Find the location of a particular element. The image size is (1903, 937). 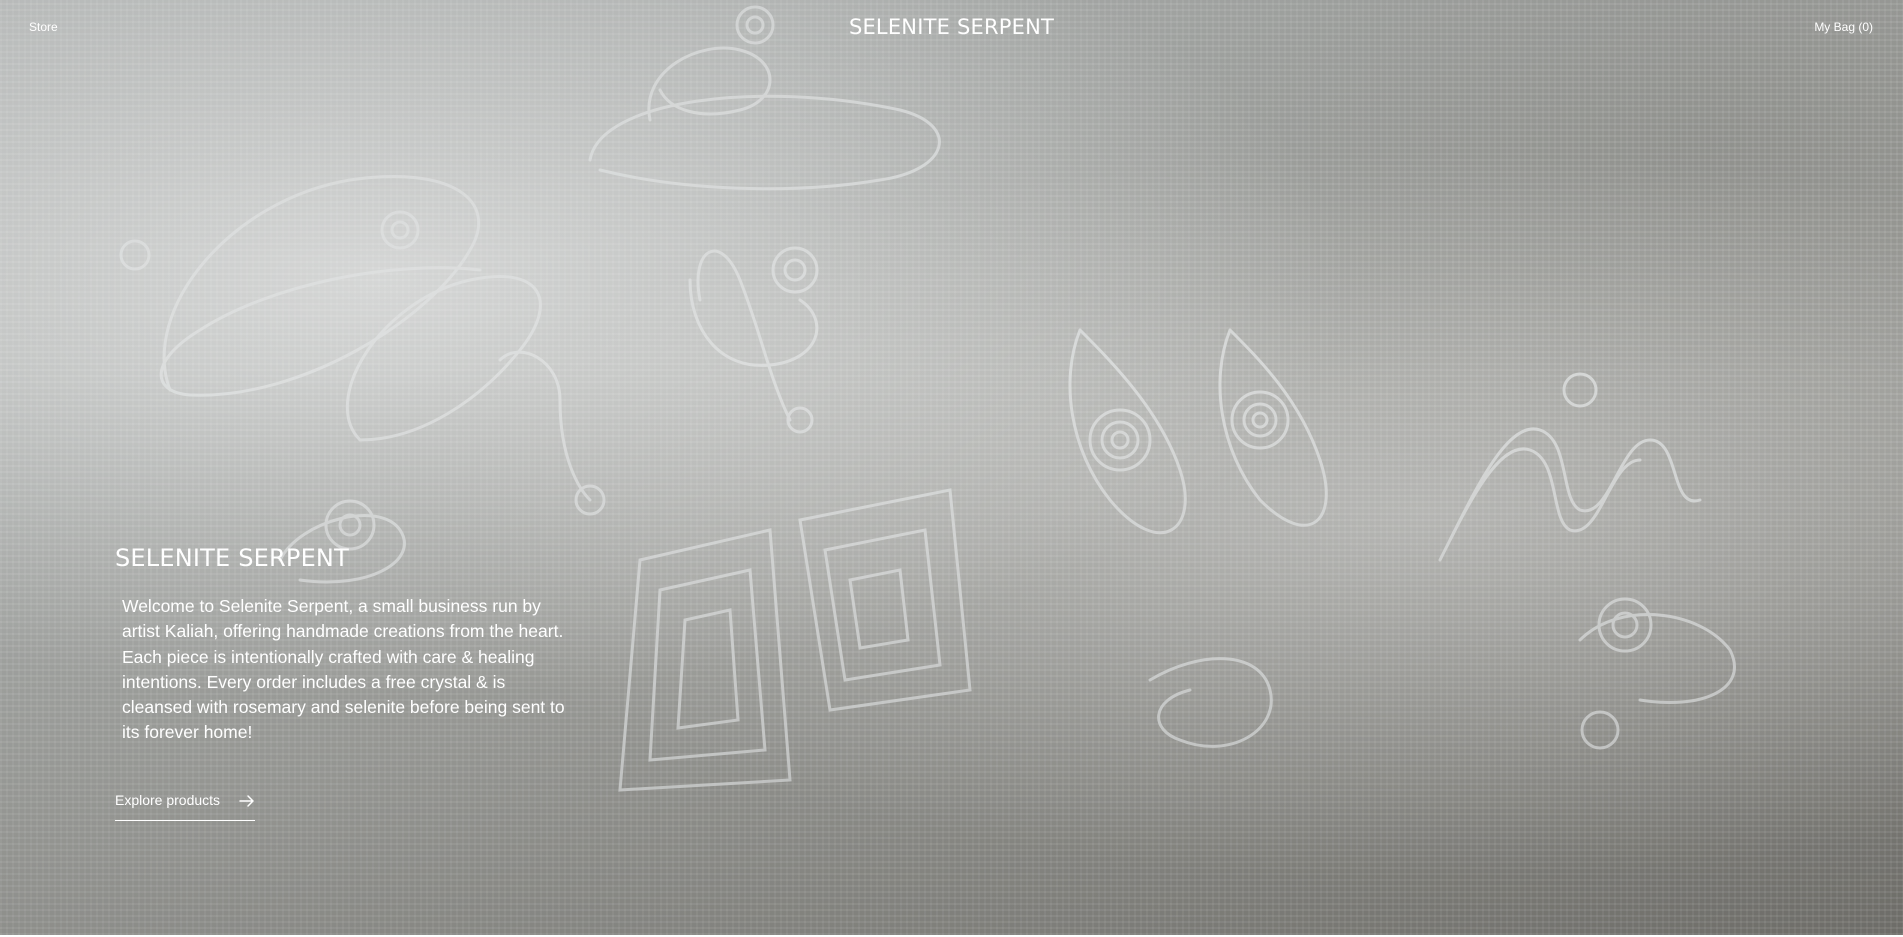

site-header: Store SELENITE SERPENT My Bag (0) is located at coordinates (951, 28).